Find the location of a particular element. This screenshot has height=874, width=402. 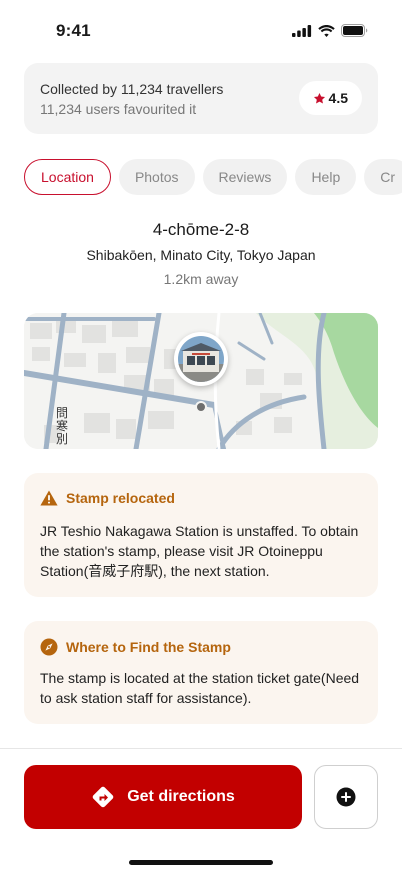

status-bar: 9:41 is located at coordinates (201, 27).